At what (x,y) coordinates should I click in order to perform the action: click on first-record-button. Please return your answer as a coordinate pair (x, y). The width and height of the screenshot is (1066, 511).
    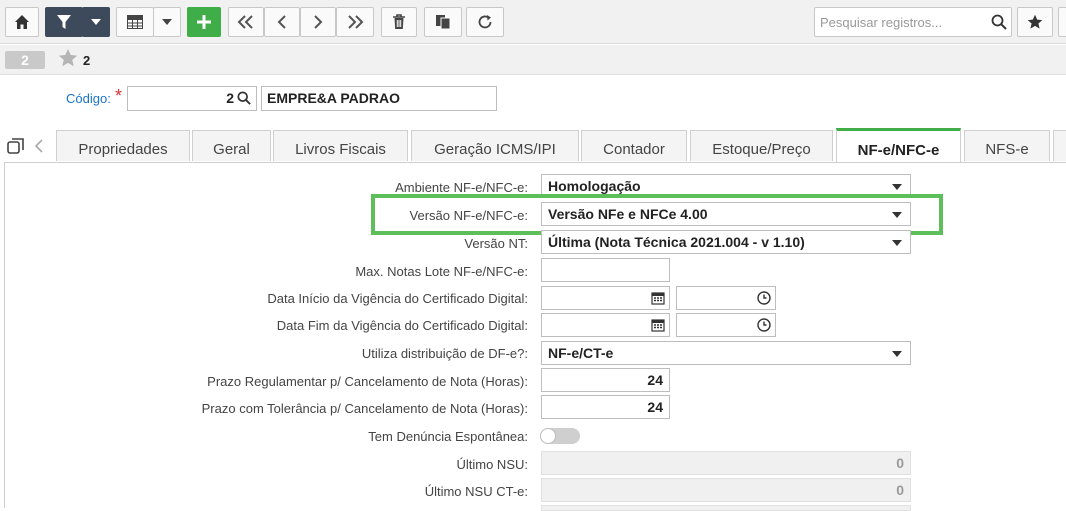
    Looking at the image, I should click on (246, 22).